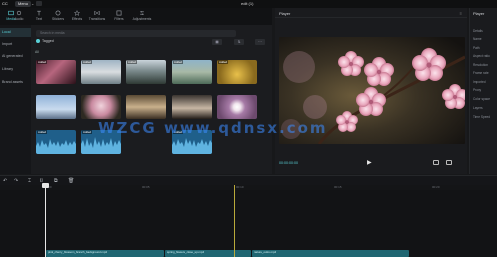 The image size is (497, 257). Describe the element at coordinates (338, 187) in the screenshot. I see `ruler-tick: 00:15` at that location.